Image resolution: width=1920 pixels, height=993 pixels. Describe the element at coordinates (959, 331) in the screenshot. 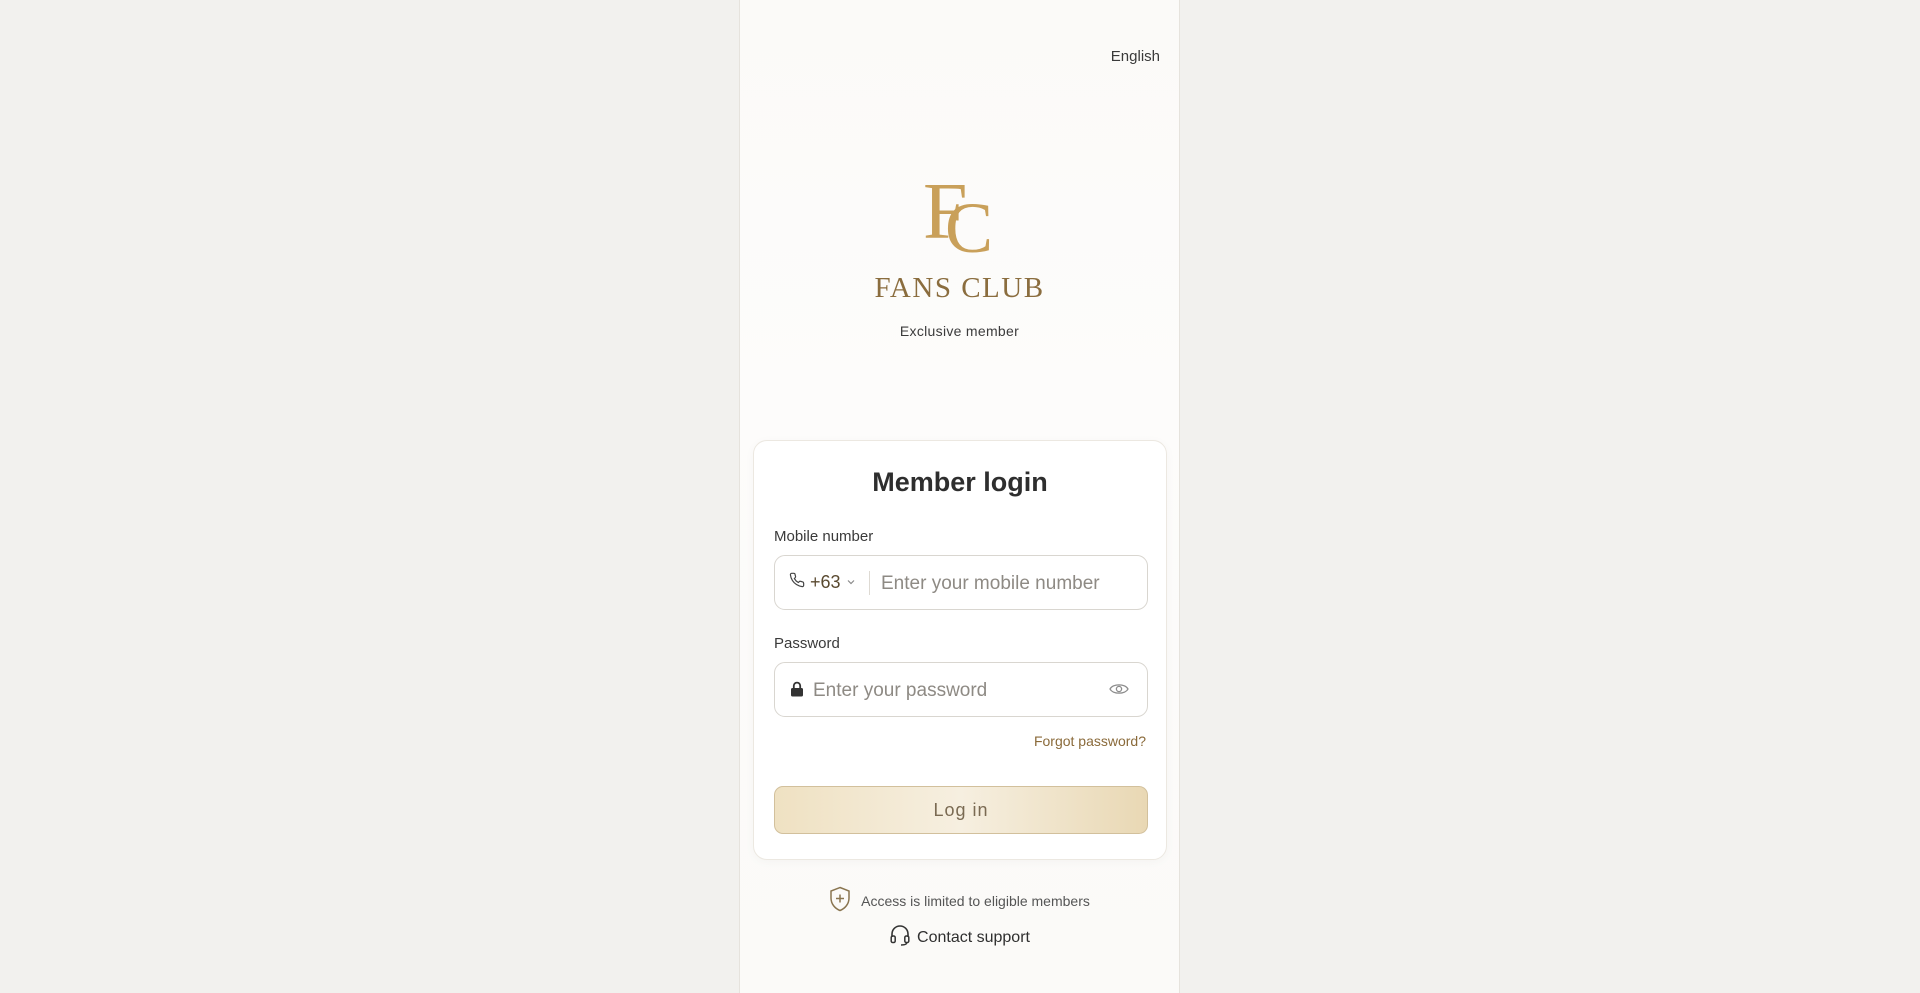

I see `brand-tagline: Exclusive member` at that location.